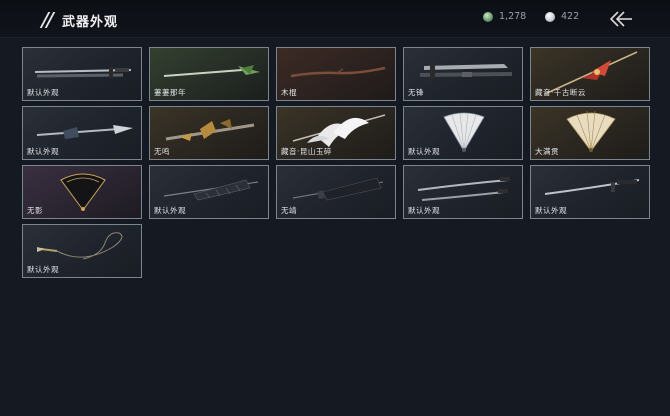  I want to click on weapon-label: 木棍, so click(289, 92).